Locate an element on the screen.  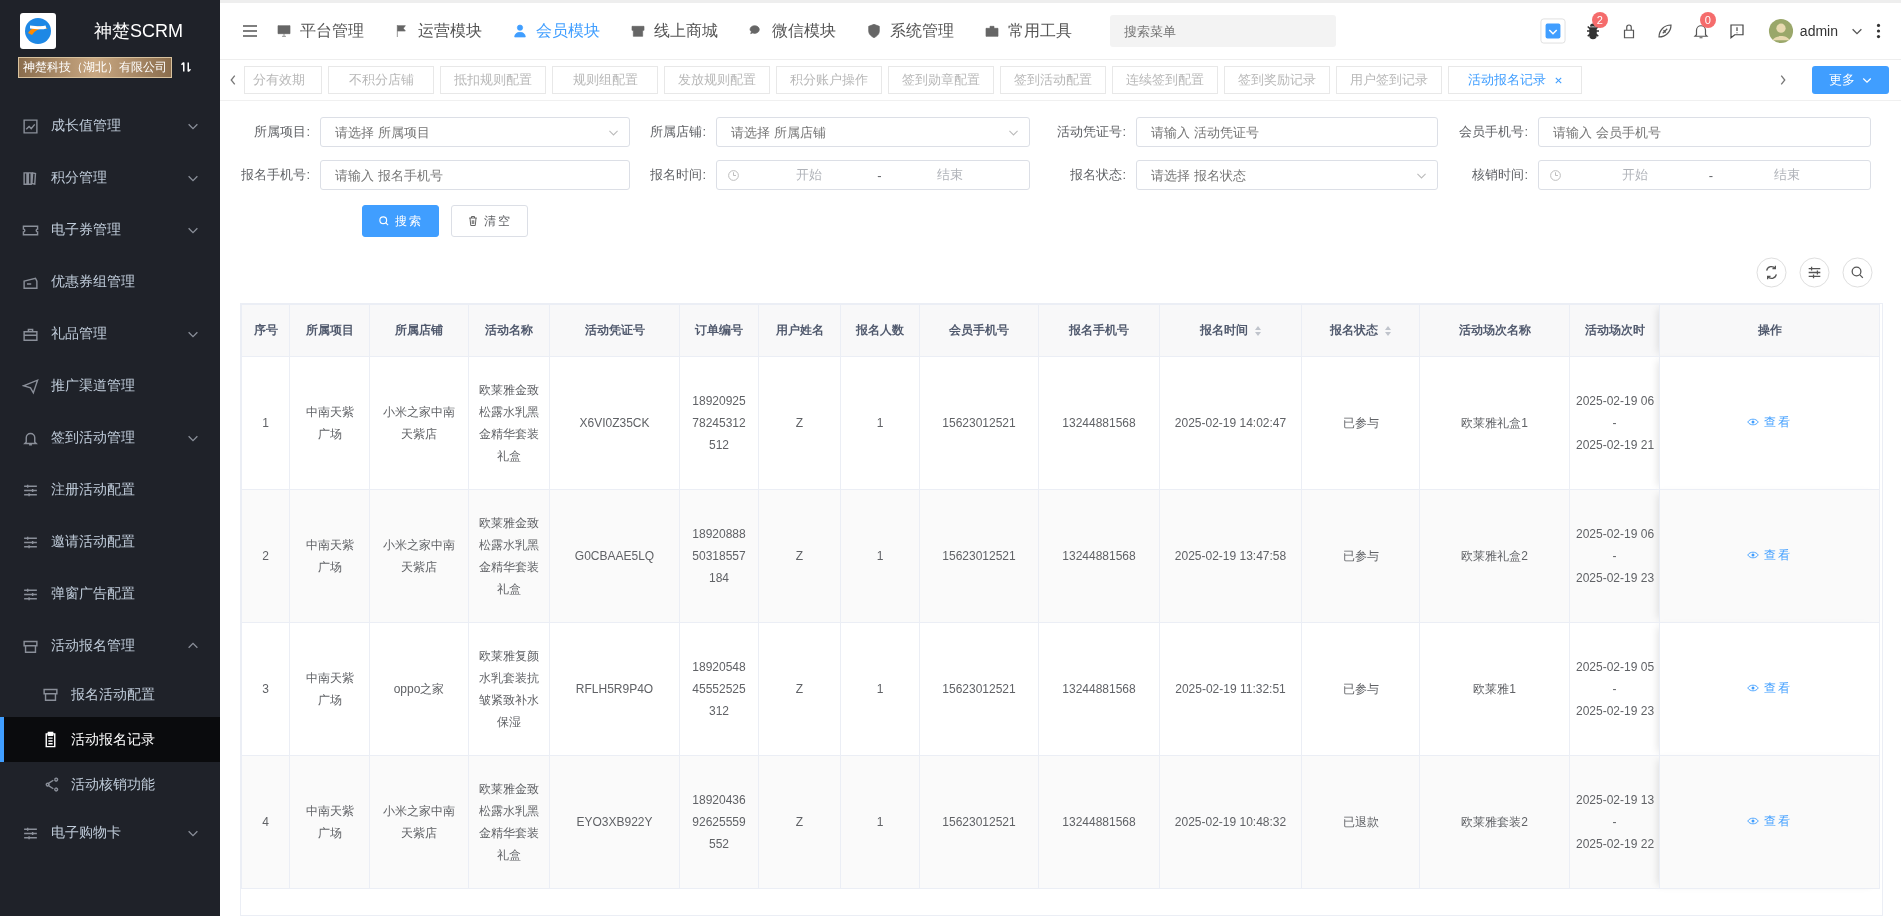
table-cell: 13244881568 is located at coordinates (1099, 689).